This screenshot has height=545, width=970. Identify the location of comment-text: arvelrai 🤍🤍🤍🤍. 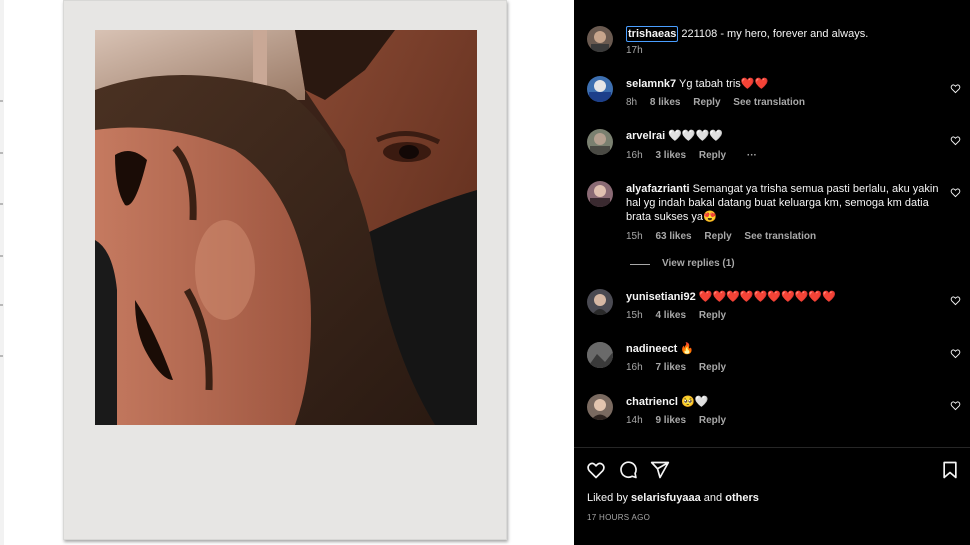
(786, 136).